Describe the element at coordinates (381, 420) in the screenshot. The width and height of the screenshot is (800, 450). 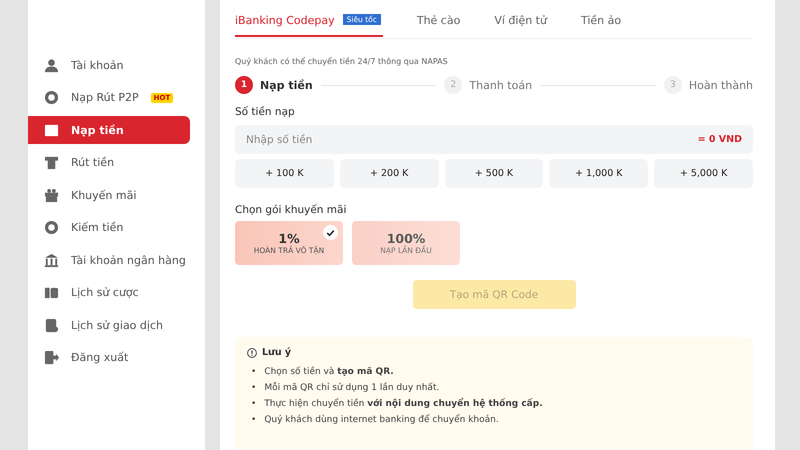
I see `notice-item: Quý khách dùng internet banking để chuyển khoản.` at that location.